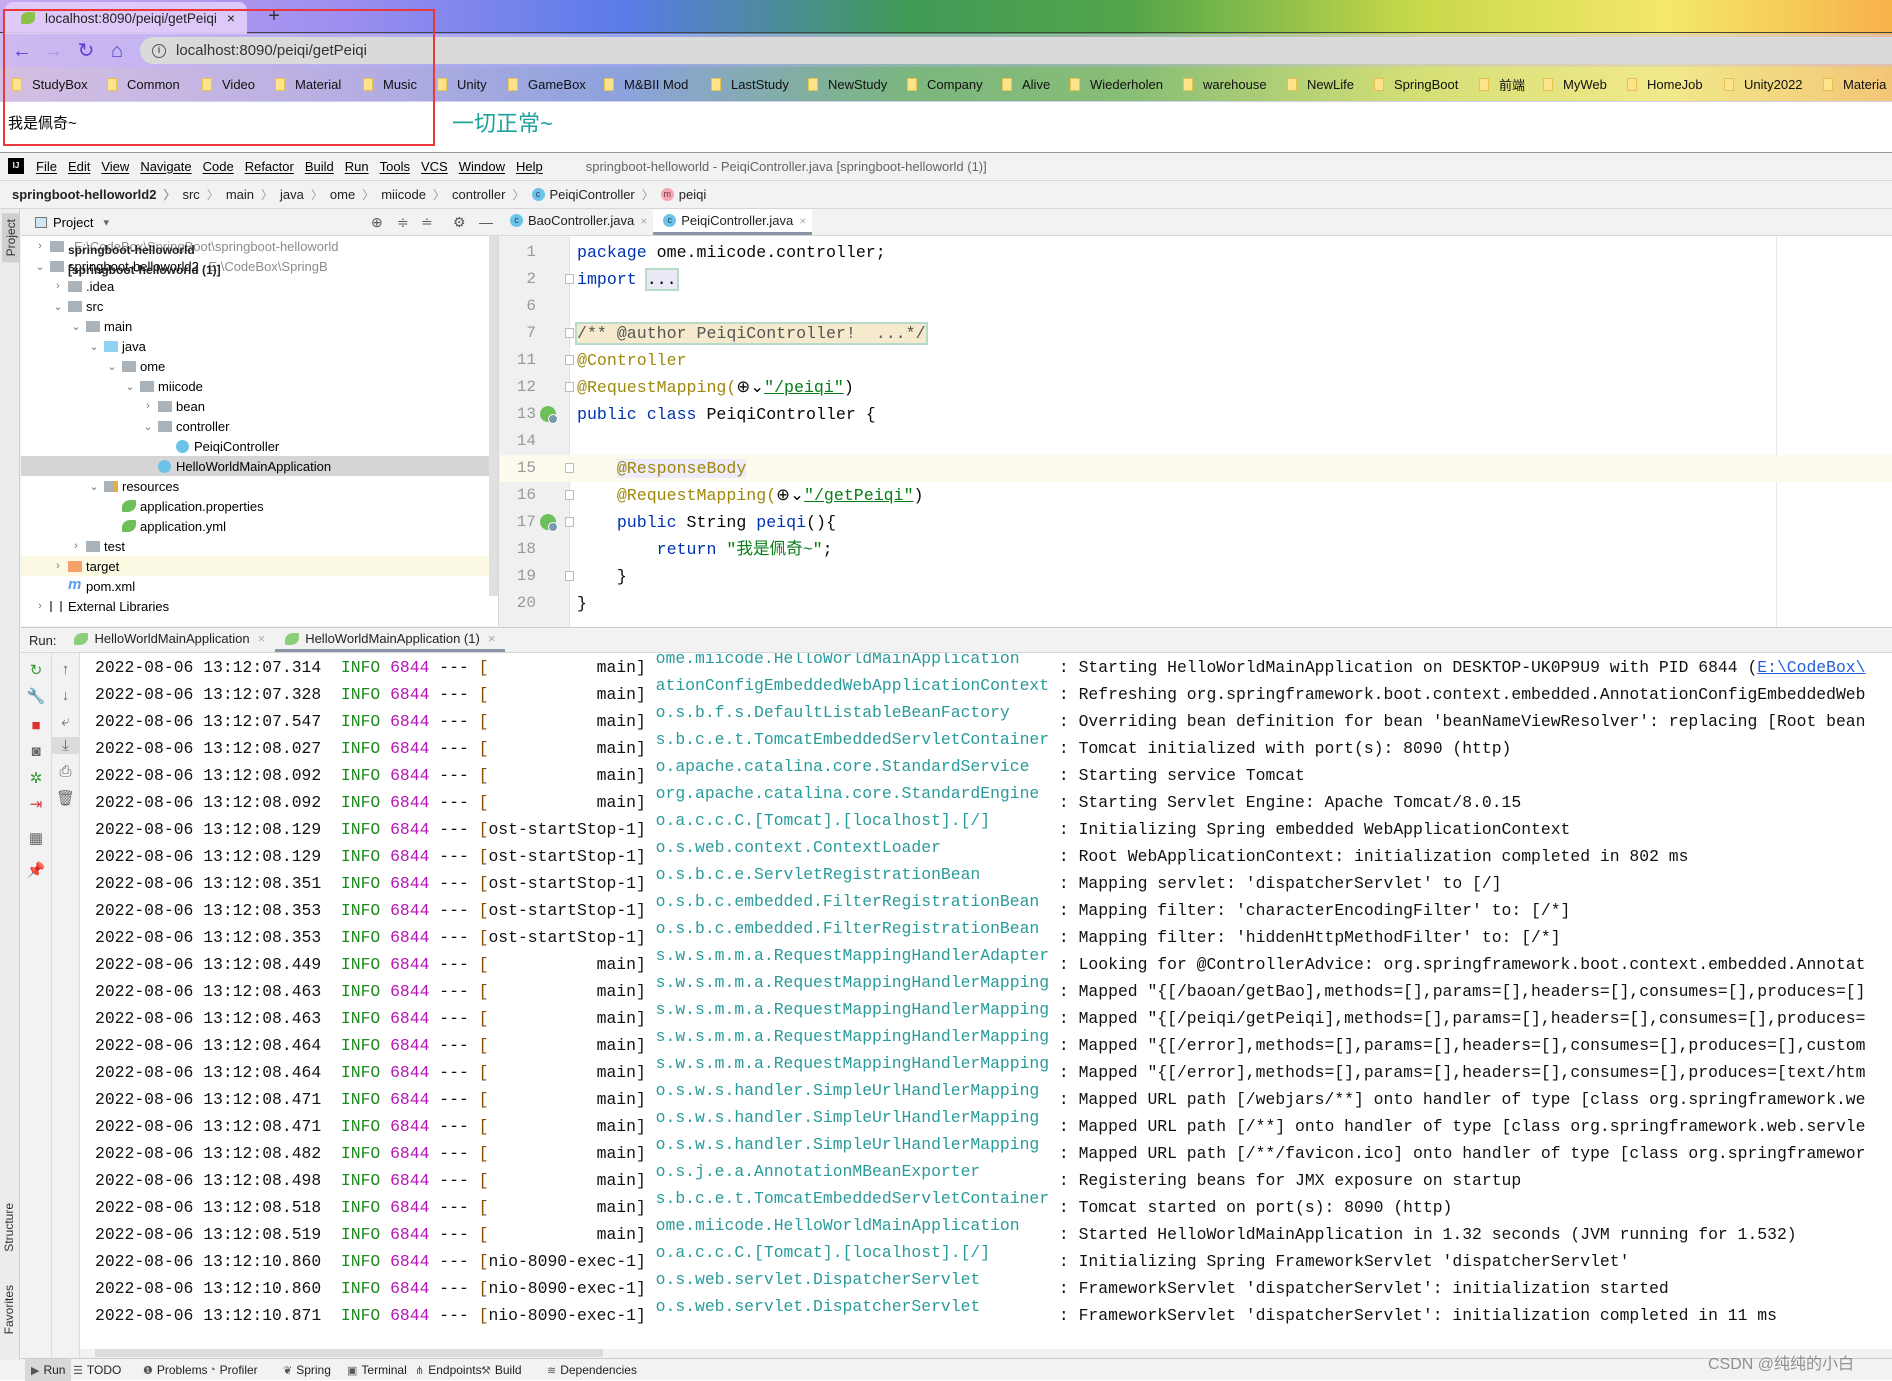 This screenshot has width=1892, height=1381. Describe the element at coordinates (1196, 522) in the screenshot. I see `code-line: 17 public String peiqi(){` at that location.